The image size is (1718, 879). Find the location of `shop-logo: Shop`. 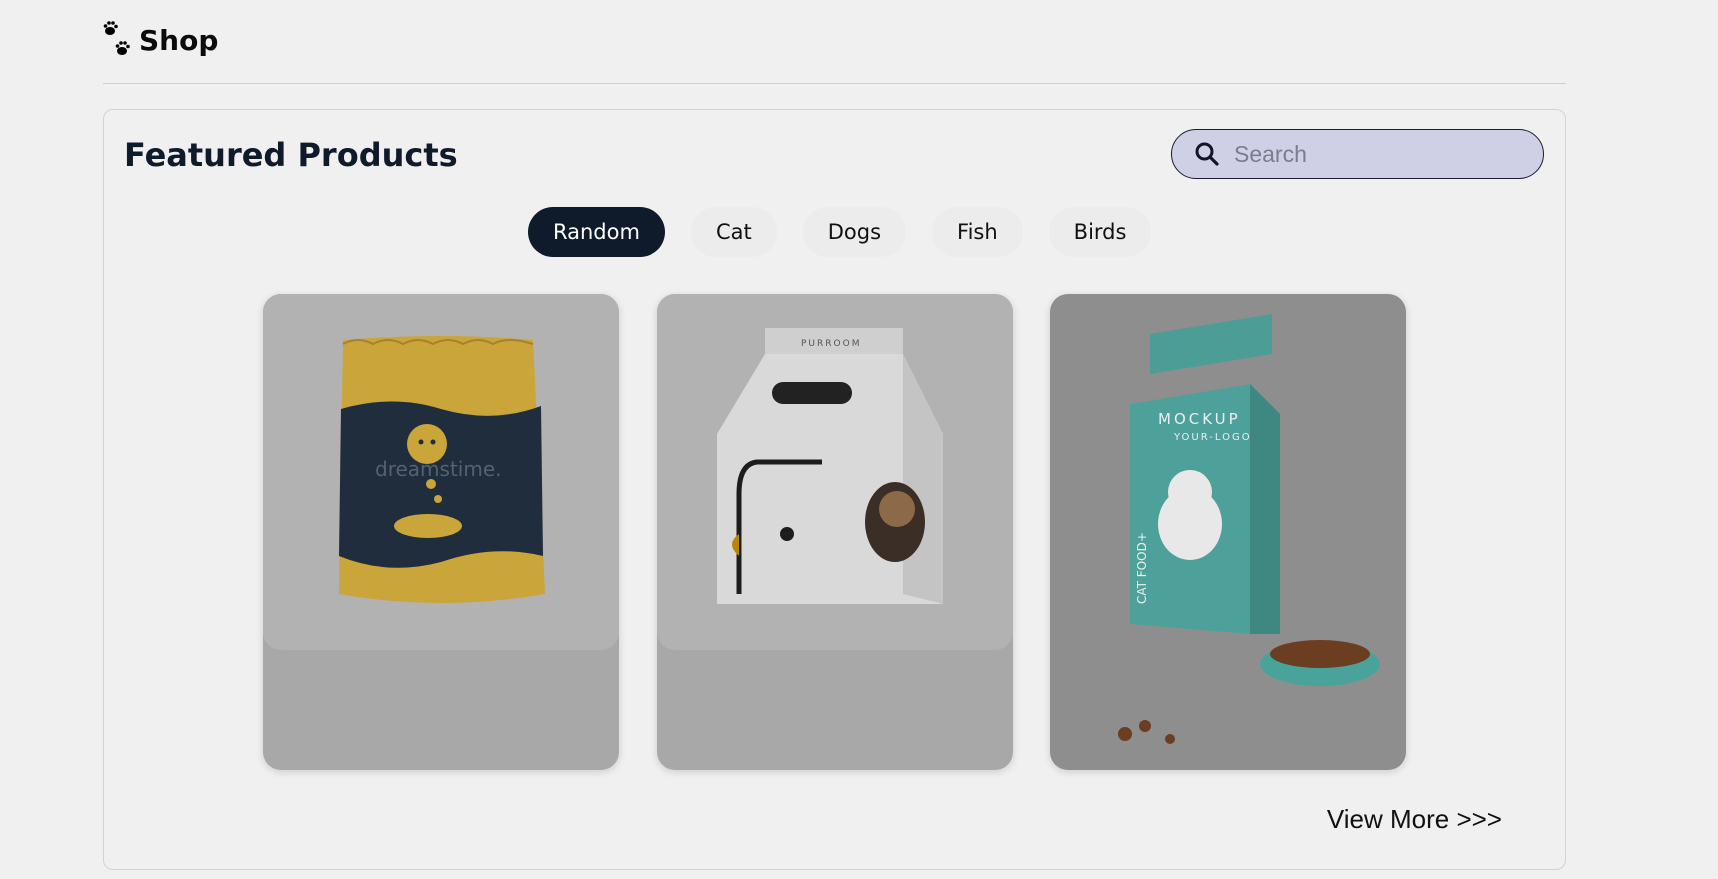

shop-logo: Shop is located at coordinates (160, 40).